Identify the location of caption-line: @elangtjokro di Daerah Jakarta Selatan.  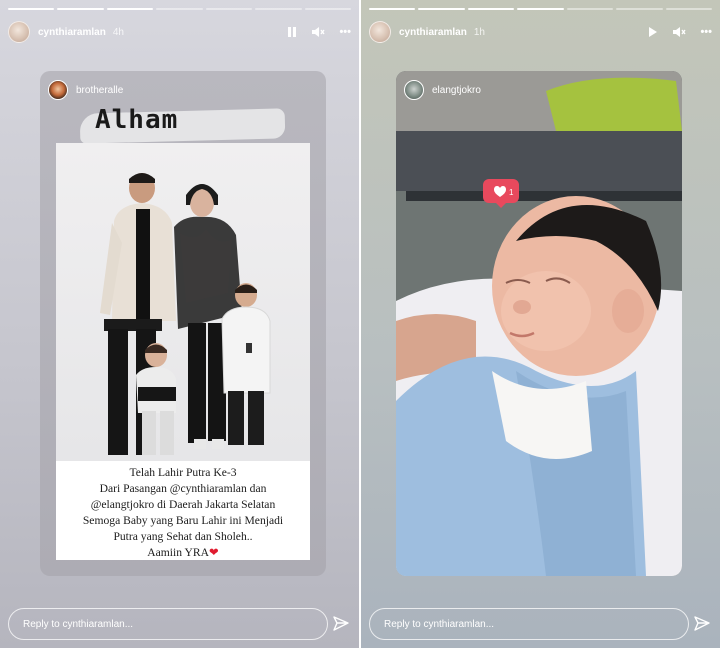
(183, 504).